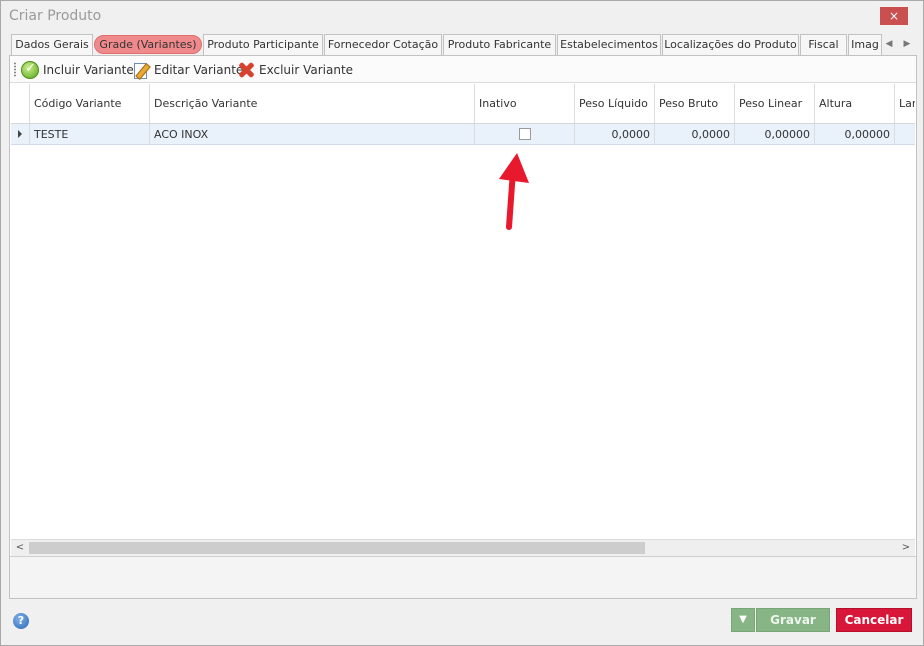 This screenshot has width=924, height=646. What do you see at coordinates (20, 103) in the screenshot?
I see `header-indicator` at bounding box center [20, 103].